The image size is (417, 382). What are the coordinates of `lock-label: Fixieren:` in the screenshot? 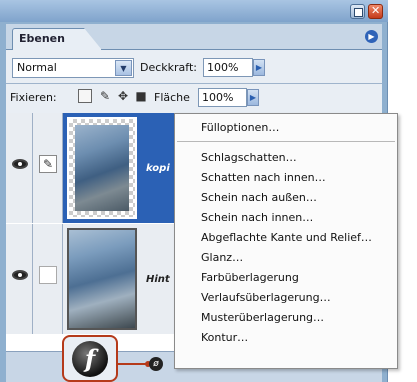 It's located at (33, 97).